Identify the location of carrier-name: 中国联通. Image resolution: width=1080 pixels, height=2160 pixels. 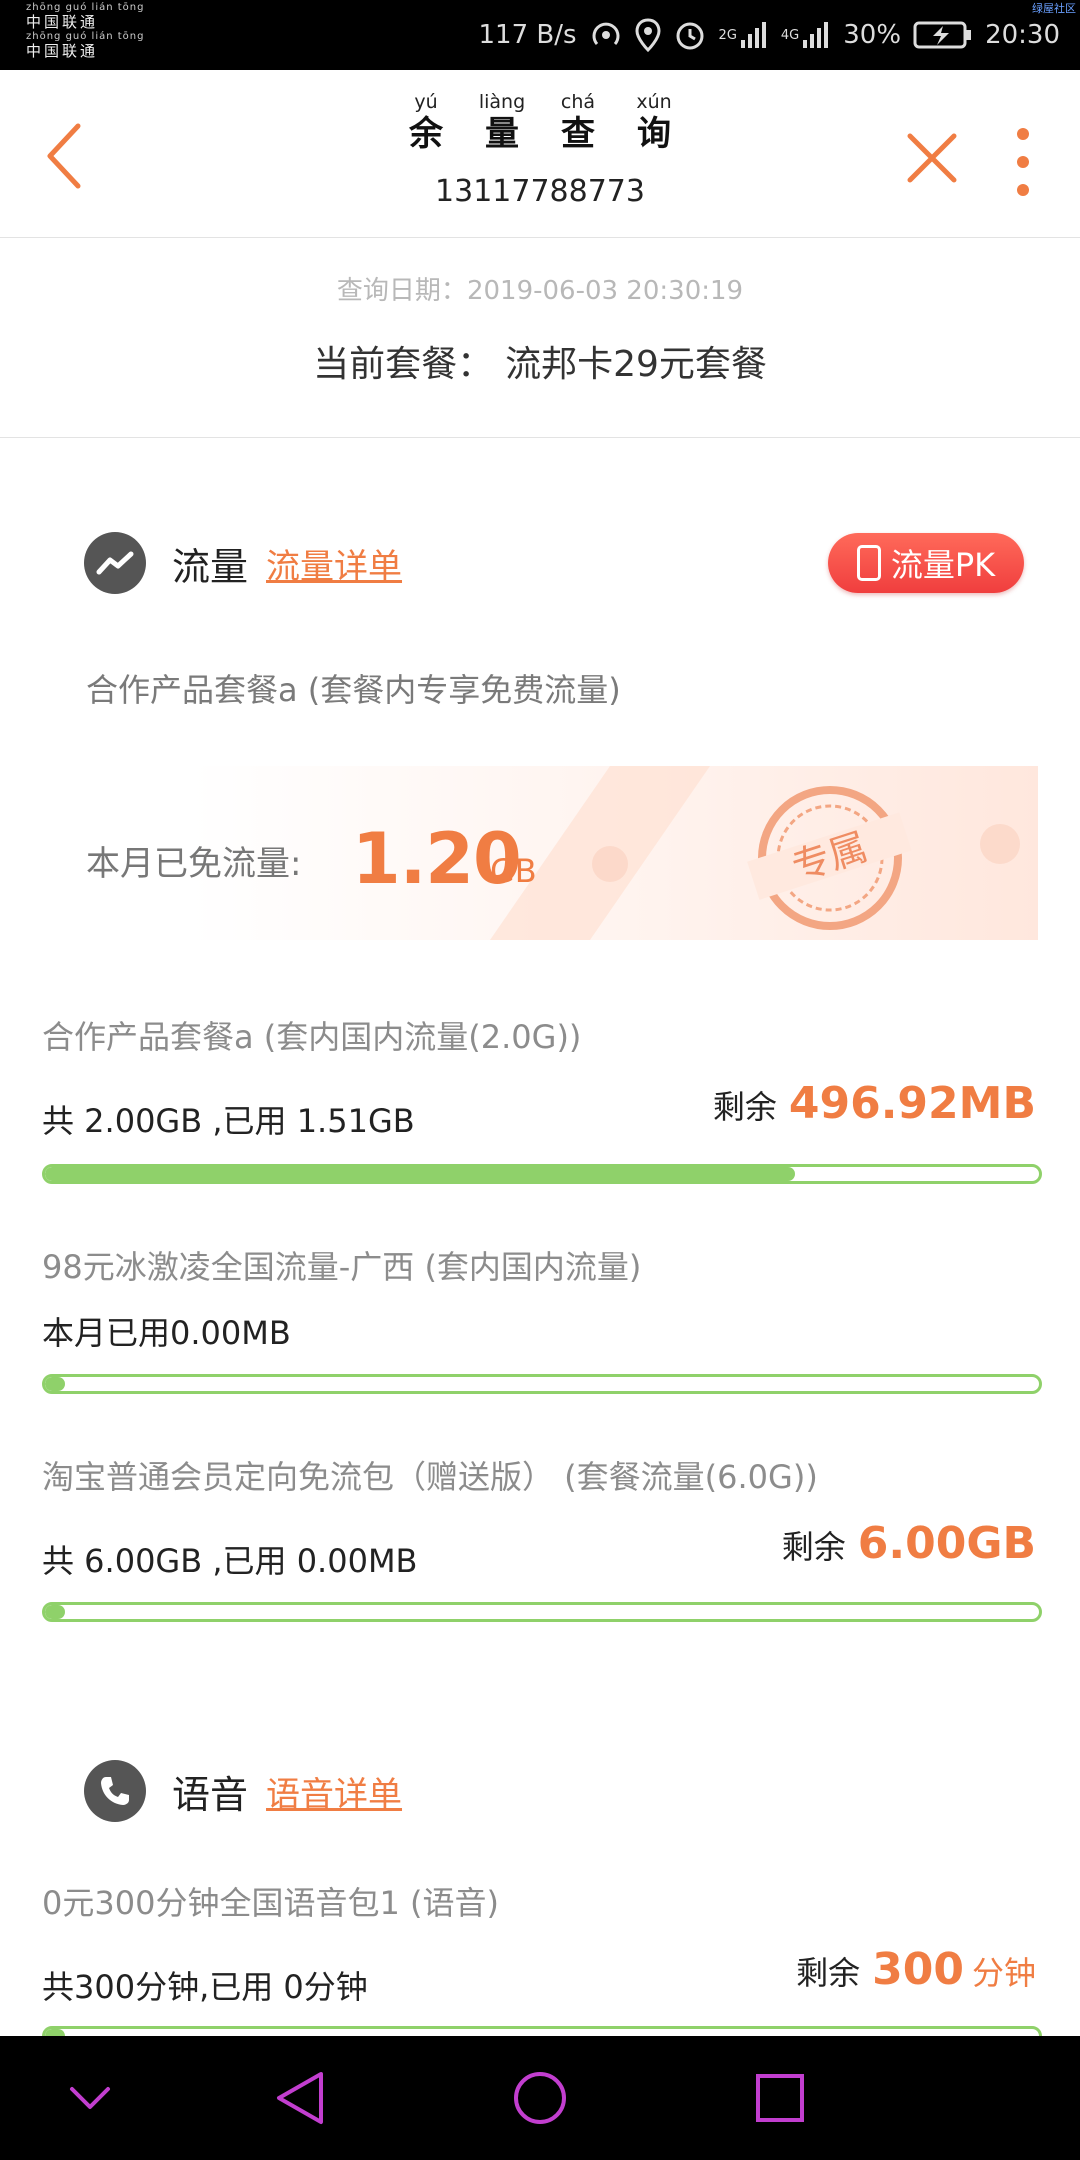
(62, 22).